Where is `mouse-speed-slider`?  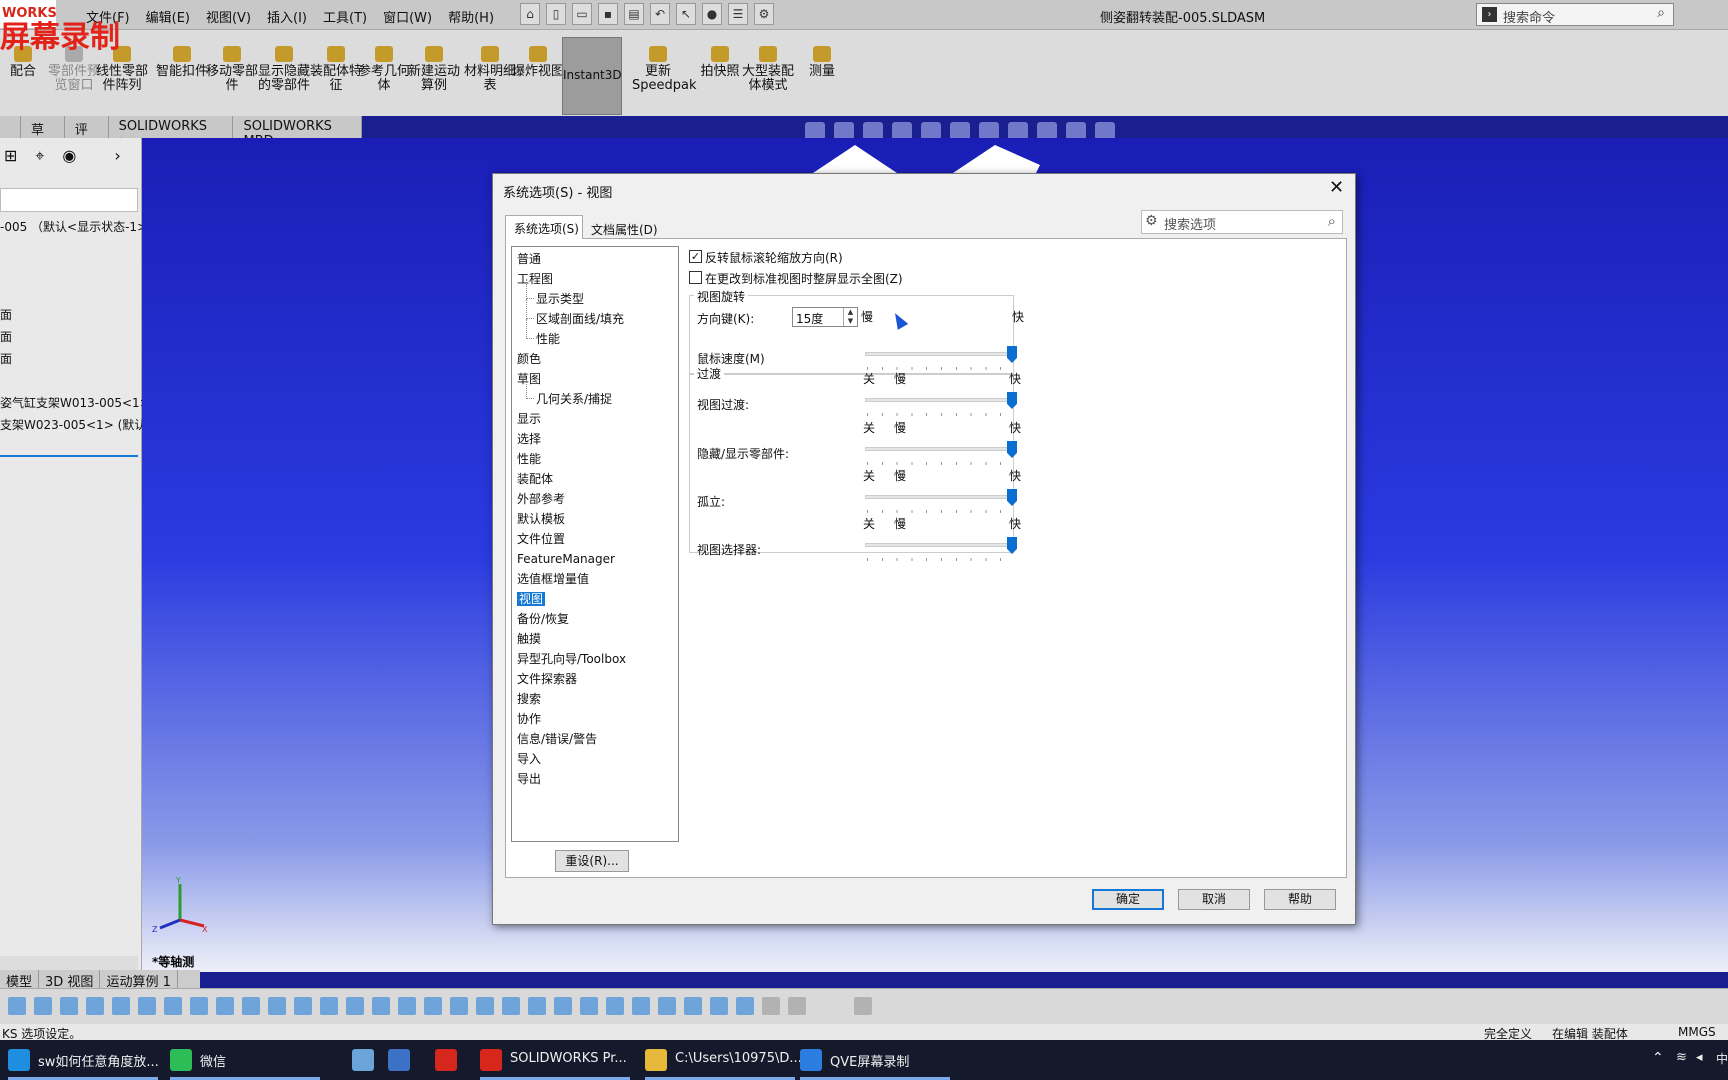
mouse-speed-slider is located at coordinates (941, 358).